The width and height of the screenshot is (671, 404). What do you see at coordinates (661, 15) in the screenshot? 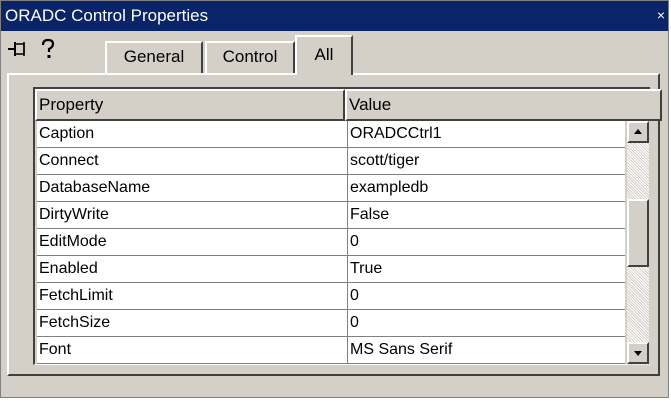
I see `close-icon: ×` at bounding box center [661, 15].